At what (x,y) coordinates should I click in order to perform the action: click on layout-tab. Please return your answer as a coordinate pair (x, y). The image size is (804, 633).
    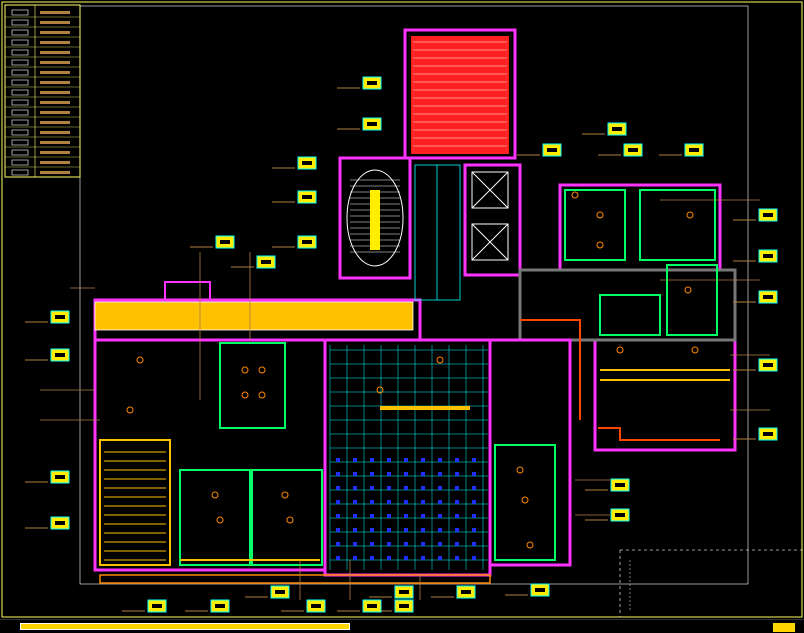
    Looking at the image, I should click on (784, 627).